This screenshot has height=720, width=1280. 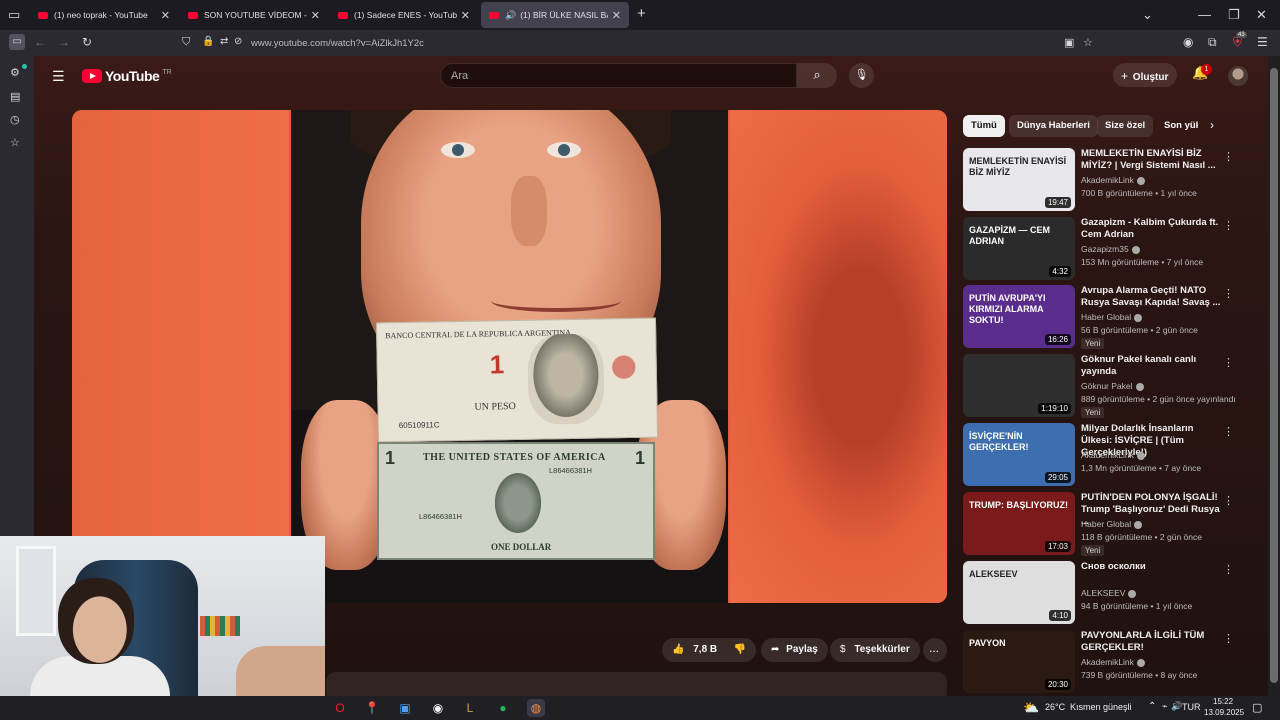 I want to click on video-title: Gazapizm - Kalbim Çukurda ft. Cem Adrian, so click(x=1151, y=229).